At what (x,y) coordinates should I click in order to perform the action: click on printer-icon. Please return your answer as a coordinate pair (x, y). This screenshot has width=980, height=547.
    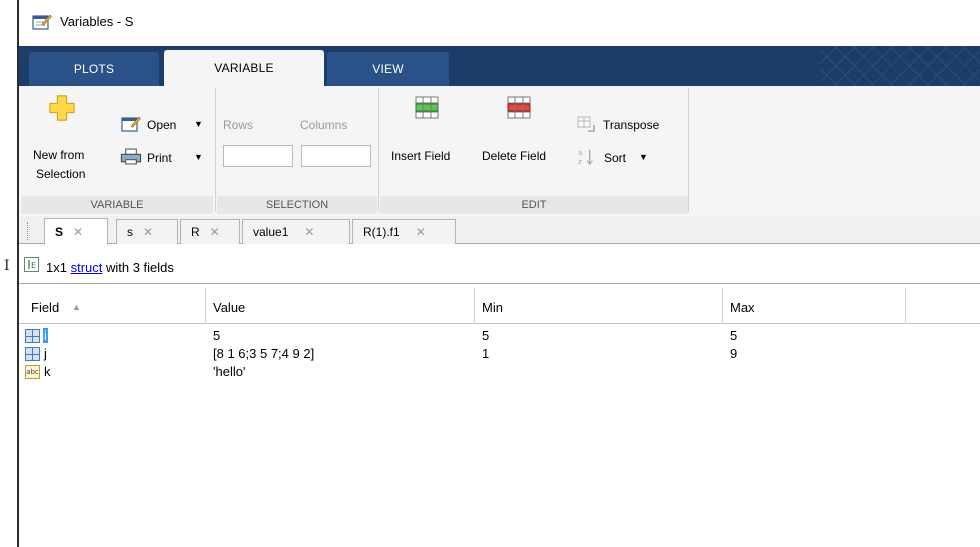
    Looking at the image, I should click on (131, 156).